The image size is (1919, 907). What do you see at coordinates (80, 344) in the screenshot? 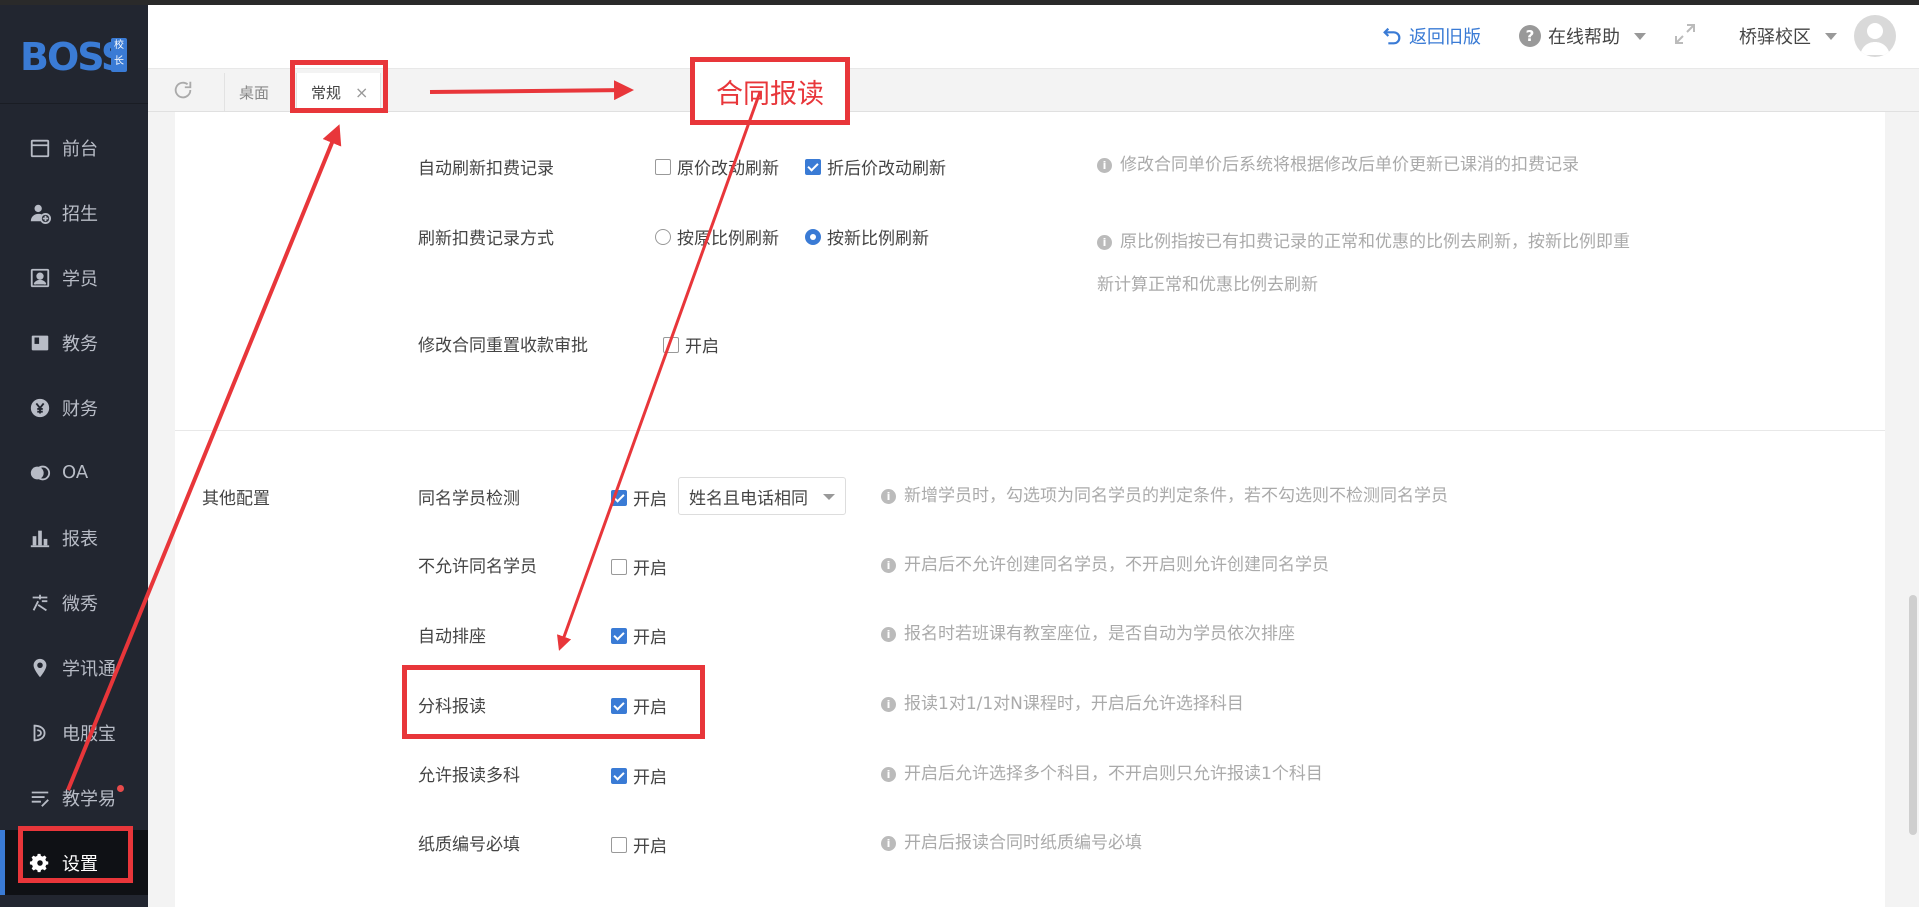
I see `sidebar-item-label: 教务` at bounding box center [80, 344].